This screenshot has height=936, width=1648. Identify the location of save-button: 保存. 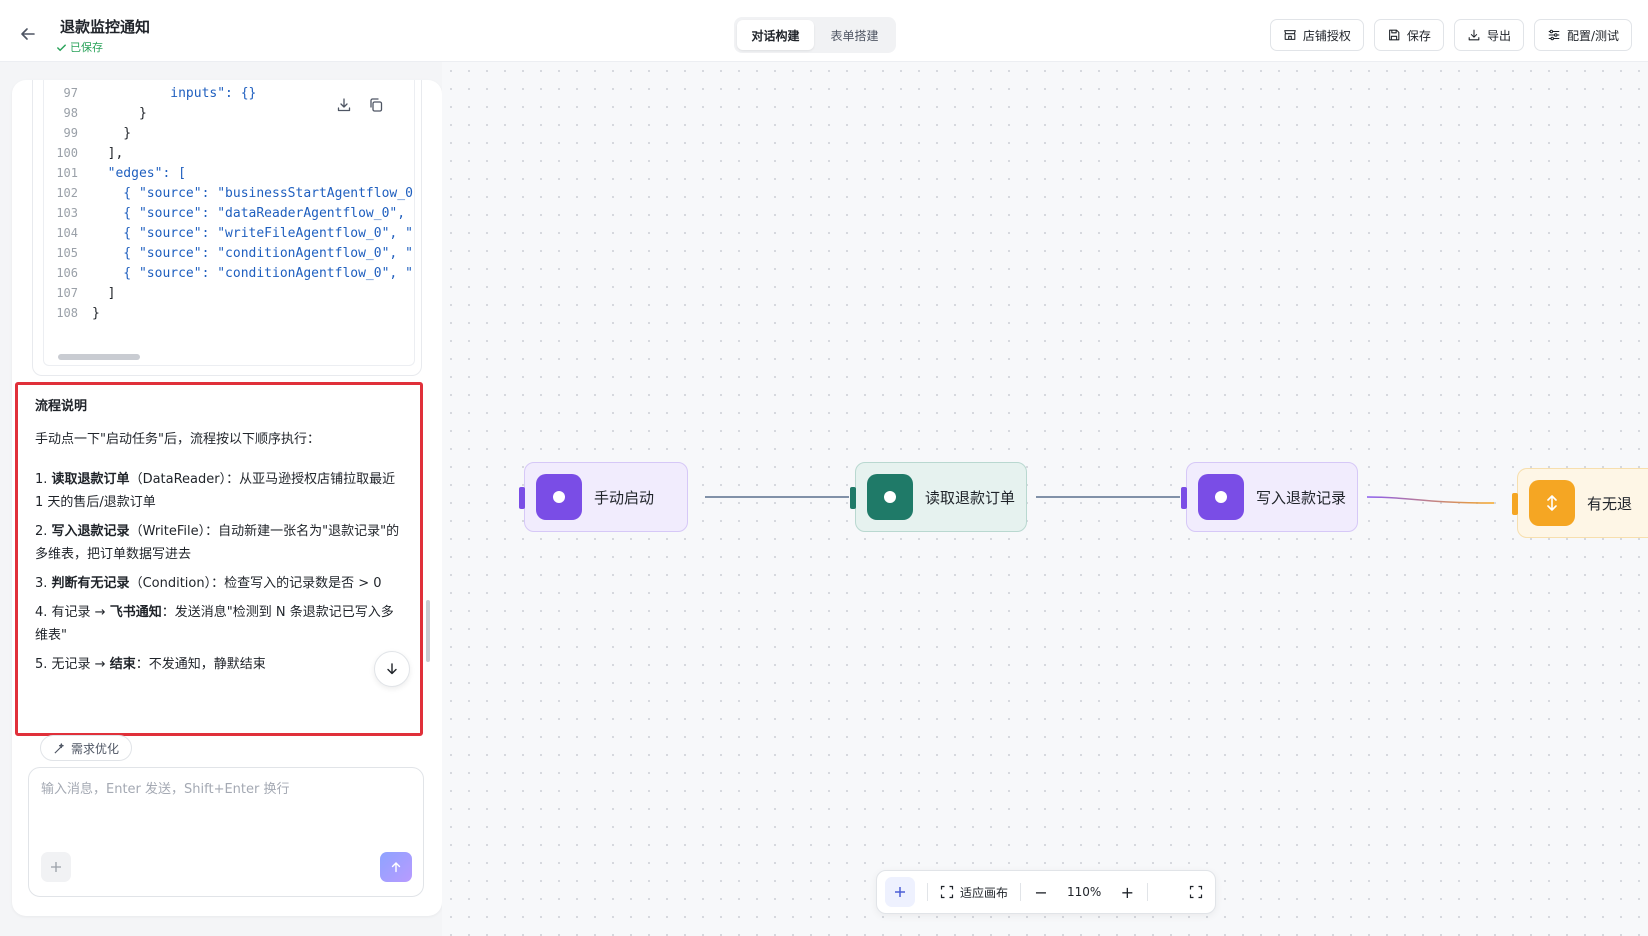
(1408, 35).